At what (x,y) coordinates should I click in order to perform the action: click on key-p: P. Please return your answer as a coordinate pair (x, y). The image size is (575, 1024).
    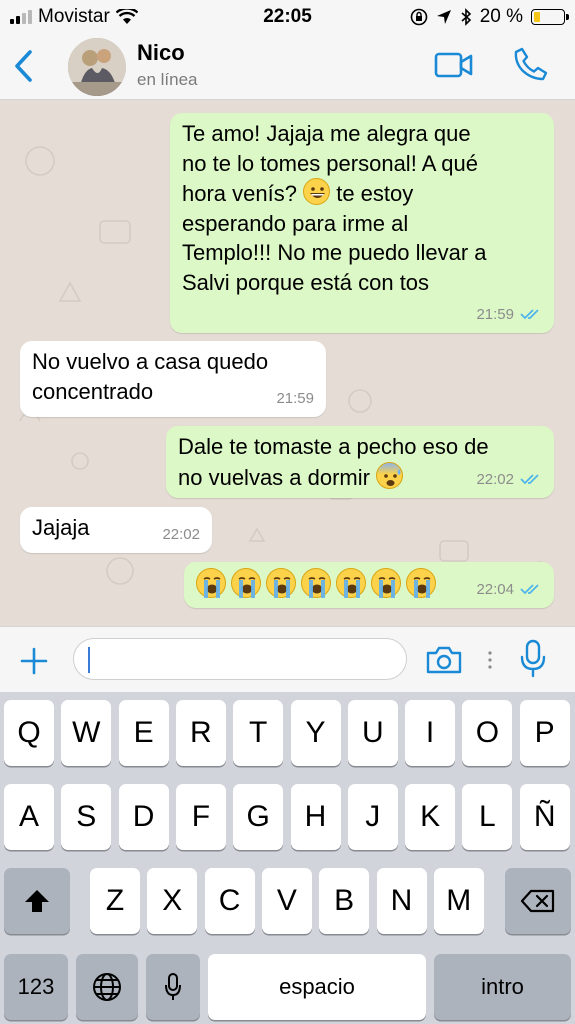
    Looking at the image, I should click on (544, 733).